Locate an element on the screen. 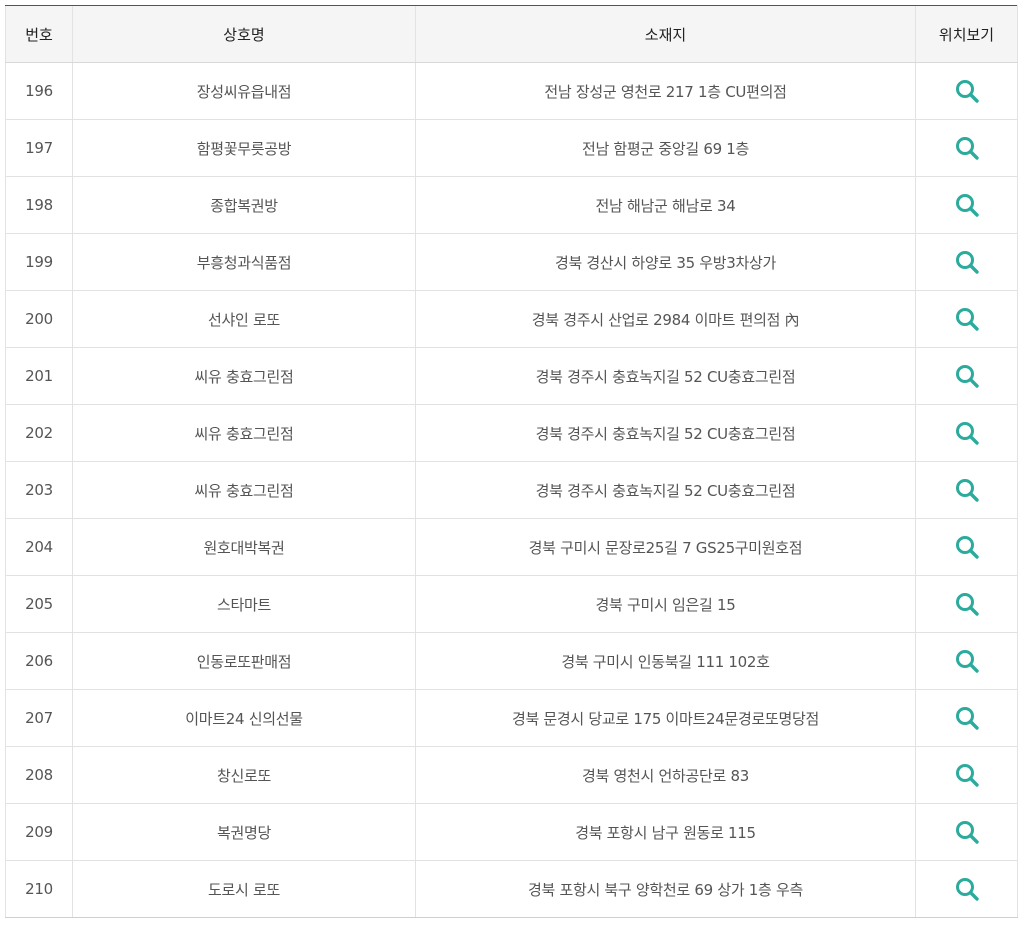 This screenshot has height=929, width=1022. table-row: 202 씨유 충효그린점 경북 경주시 충효녹지길 52 CU충효그린점 is located at coordinates (511, 433).